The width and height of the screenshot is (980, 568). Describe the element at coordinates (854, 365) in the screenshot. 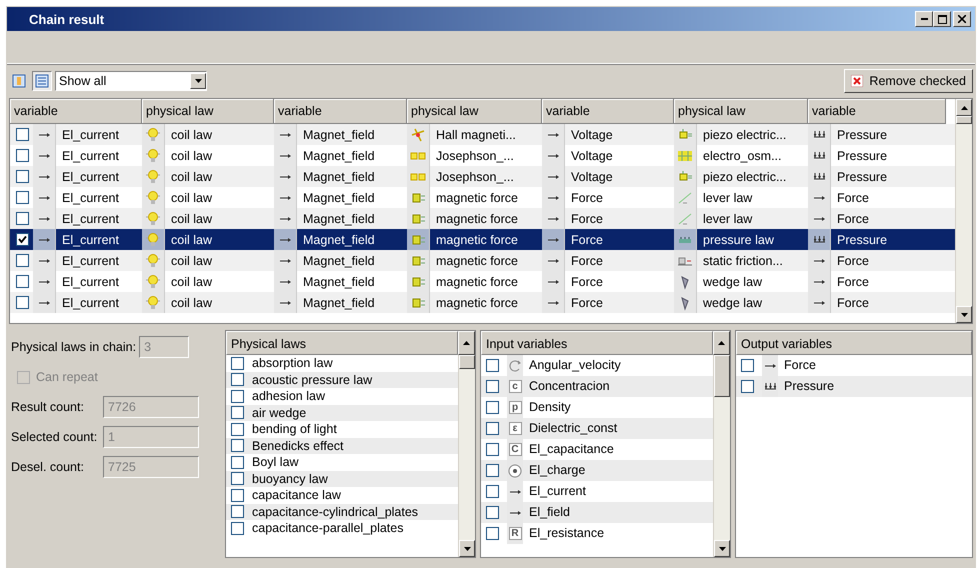

I see `list-item: Force` at that location.